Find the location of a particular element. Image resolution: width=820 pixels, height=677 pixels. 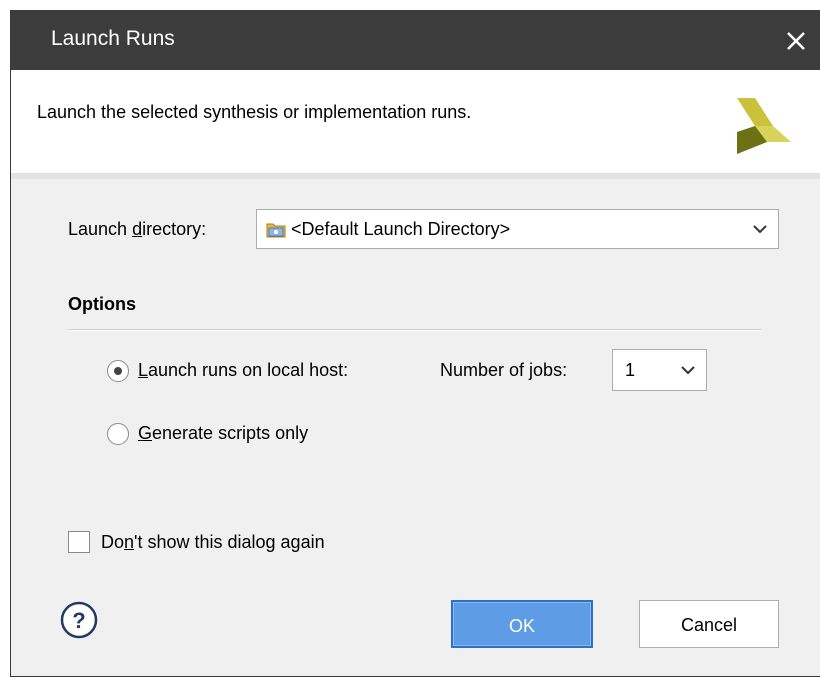

number-of-jobs-value: 1 is located at coordinates (630, 370).